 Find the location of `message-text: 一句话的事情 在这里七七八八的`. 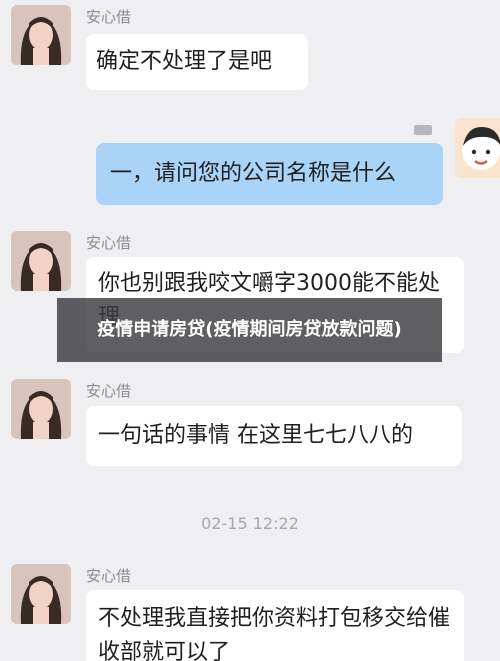

message-text: 一句话的事情 在这里七七八八的 is located at coordinates (255, 435).